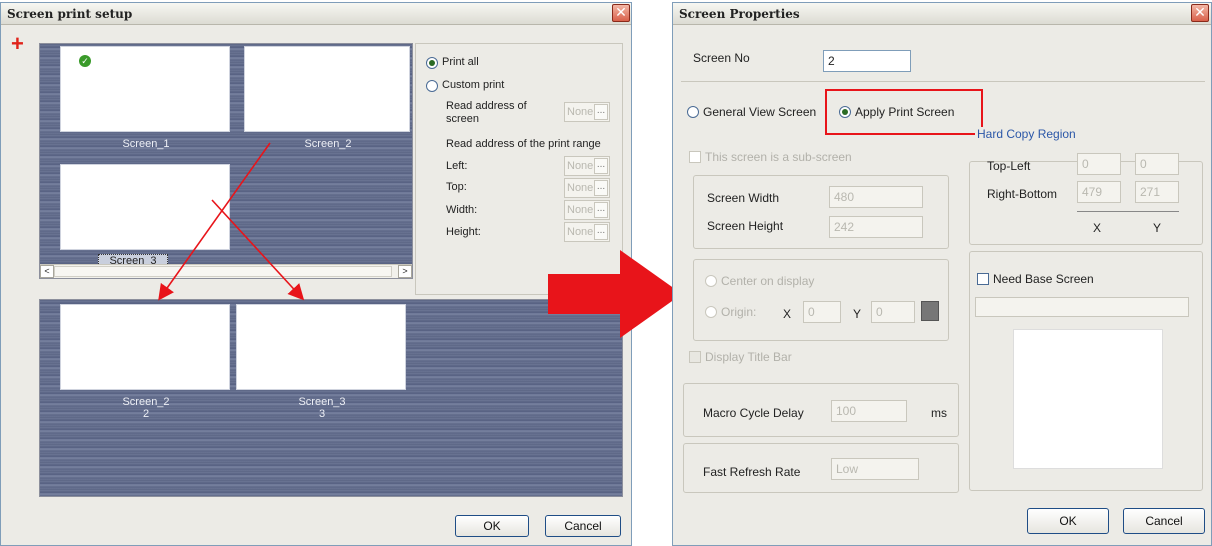  Describe the element at coordinates (223, 271) in the screenshot. I see `scroll-thumb` at that location.